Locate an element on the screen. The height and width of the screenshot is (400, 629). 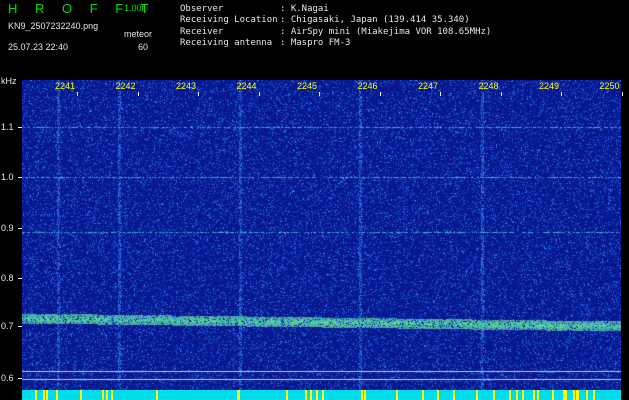
y-tick-label: 1.0 is located at coordinates (7, 177).